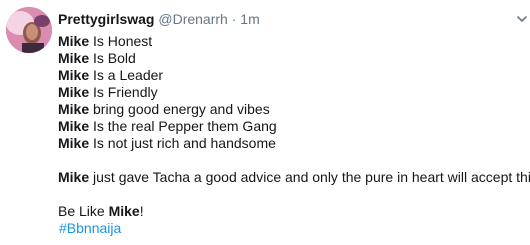  I want to click on tweet-line: Mike Is Honest, so click(105, 41).